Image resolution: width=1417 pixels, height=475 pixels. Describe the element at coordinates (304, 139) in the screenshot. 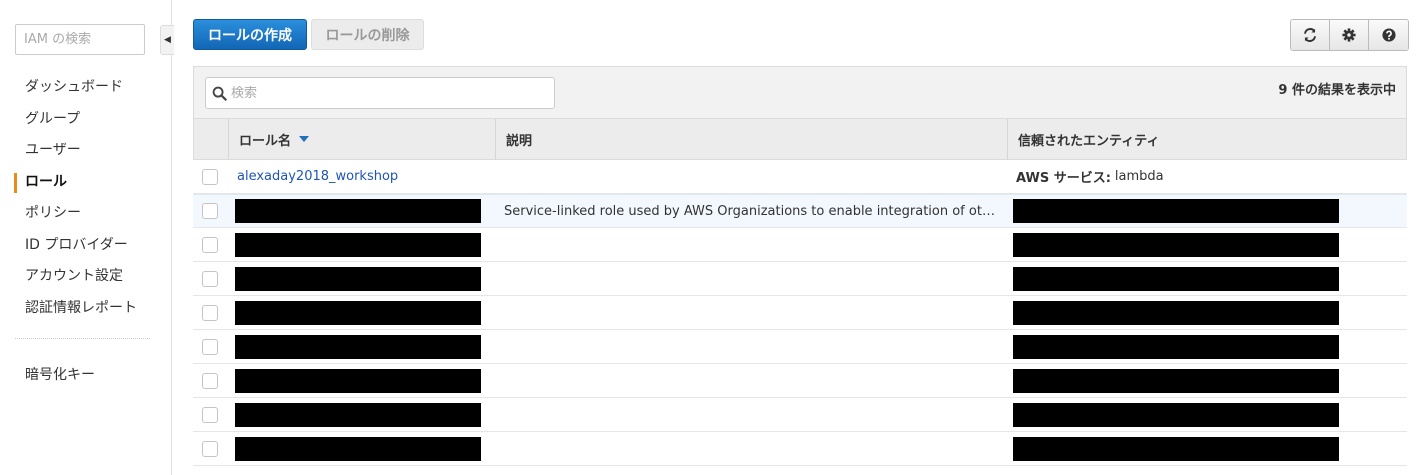

I see `sort-desc-icon` at that location.